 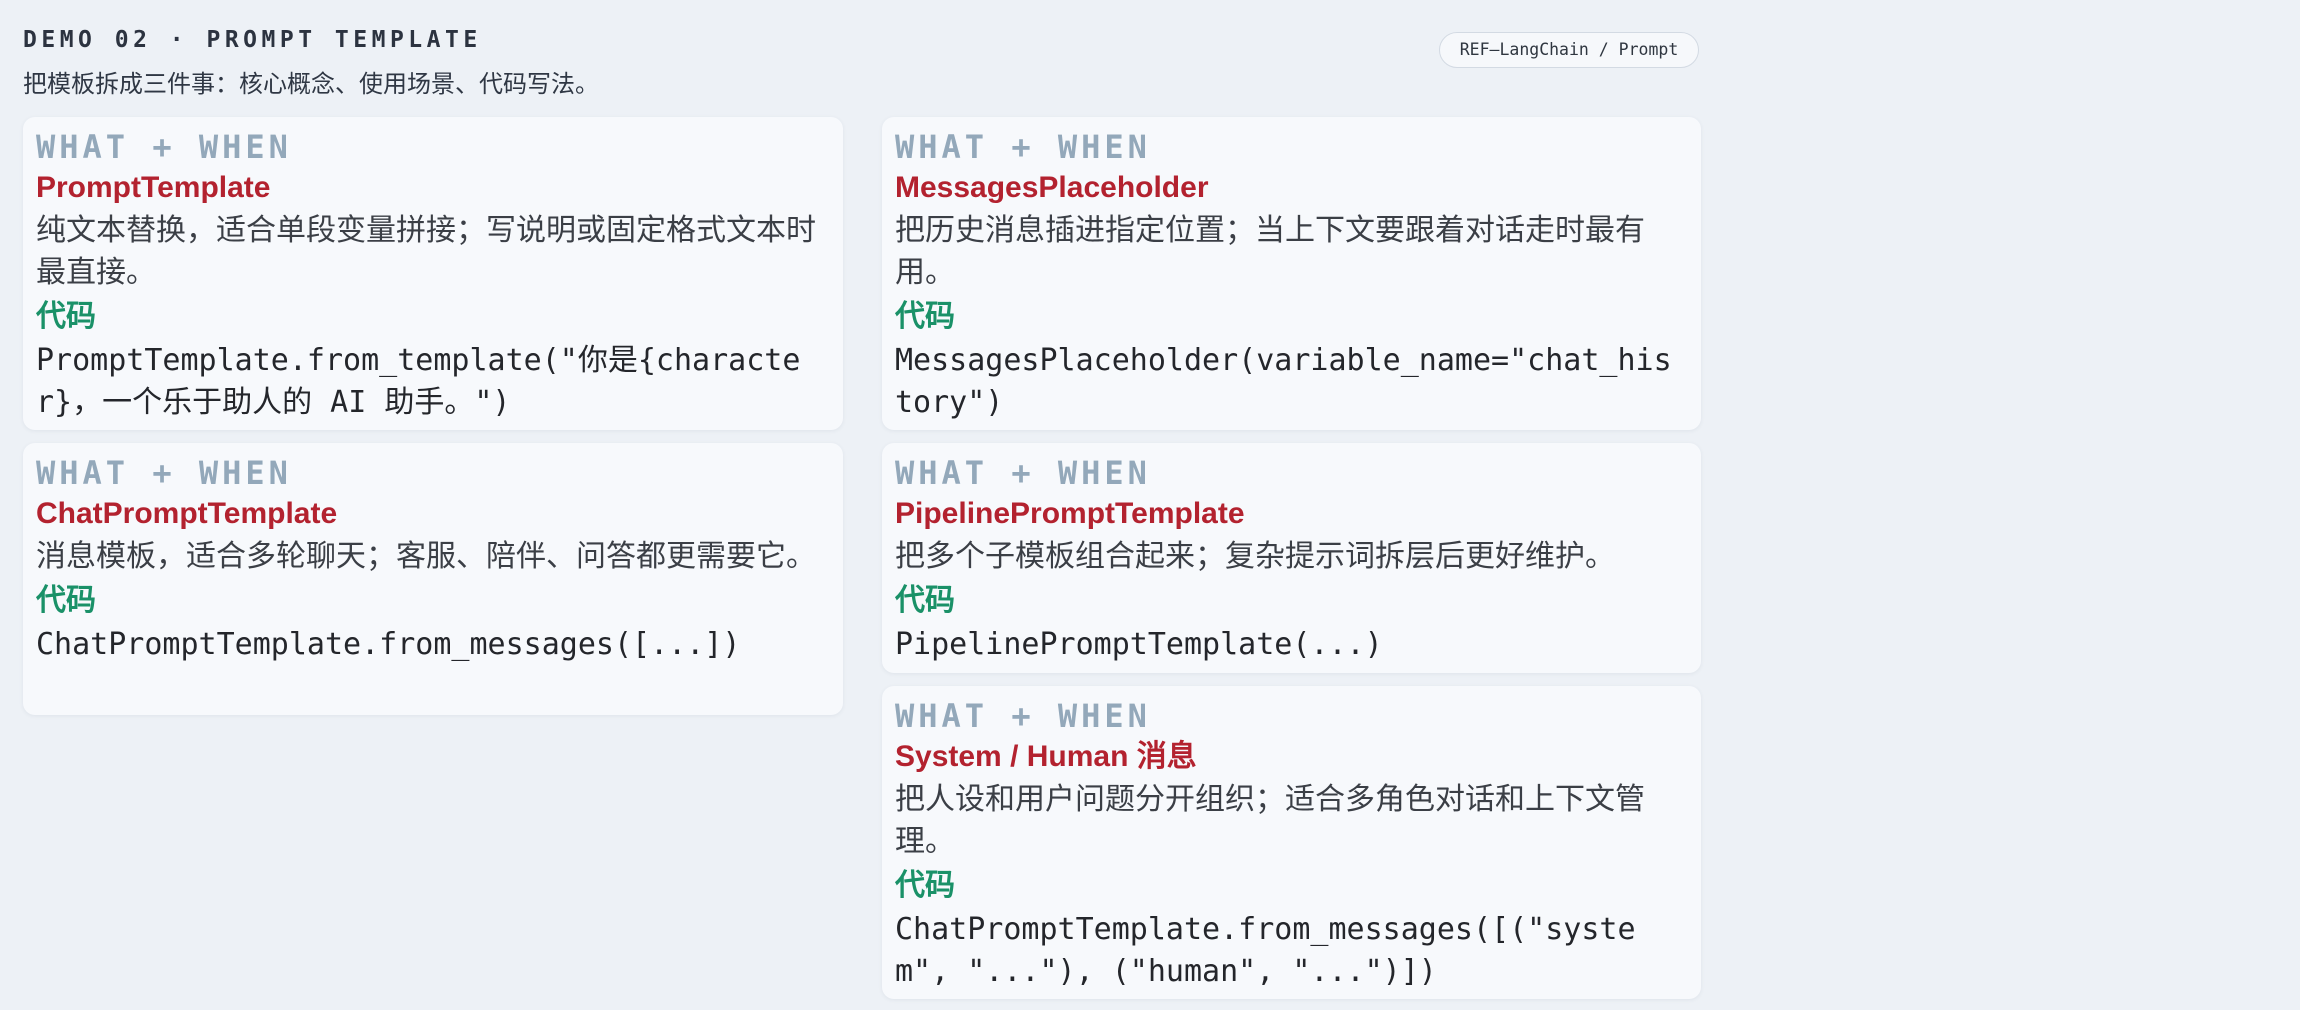 I want to click on page-kicker: DEMO 02 · PROMPT TEMPLATE, so click(x=252, y=40).